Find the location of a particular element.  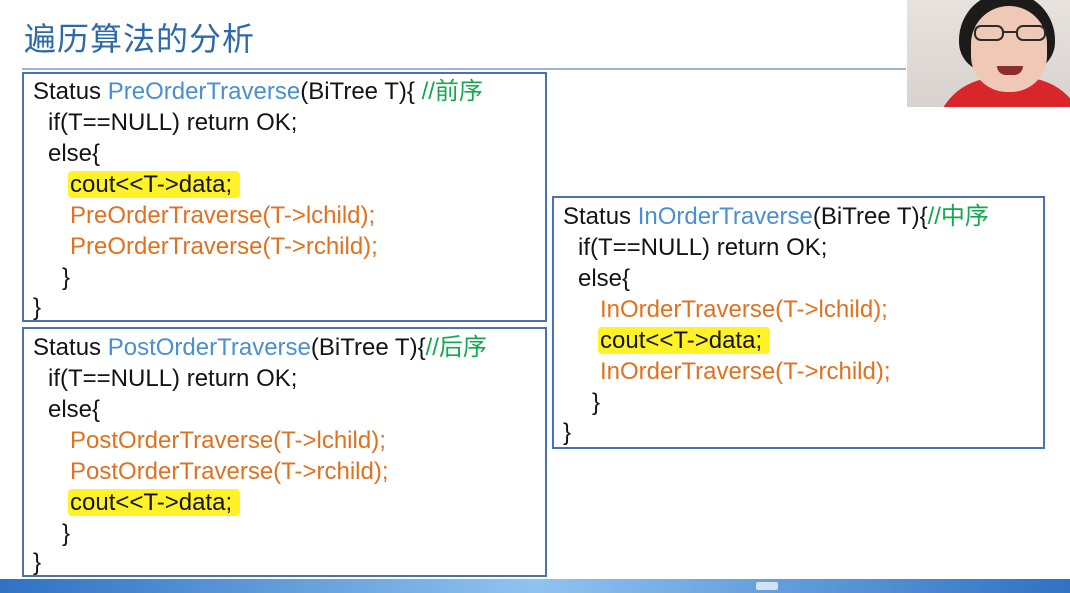

preorder-left-call: PreOrderTraverse(T->lchild); is located at coordinates (223, 215).